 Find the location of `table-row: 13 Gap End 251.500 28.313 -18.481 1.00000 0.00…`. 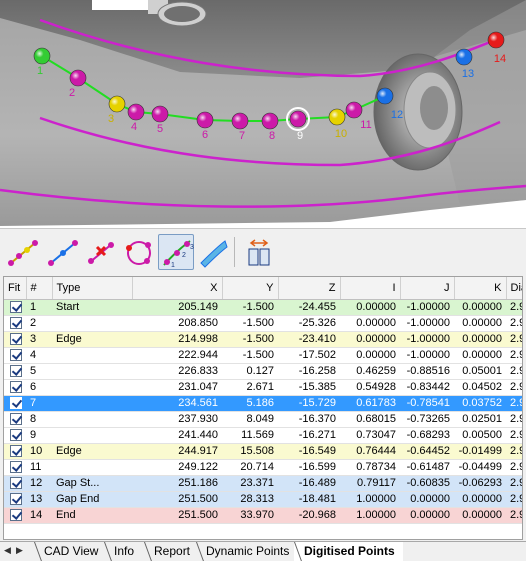

table-row: 13 Gap End 251.500 28.313 -18.481 1.00000 0.00… is located at coordinates (263, 499).